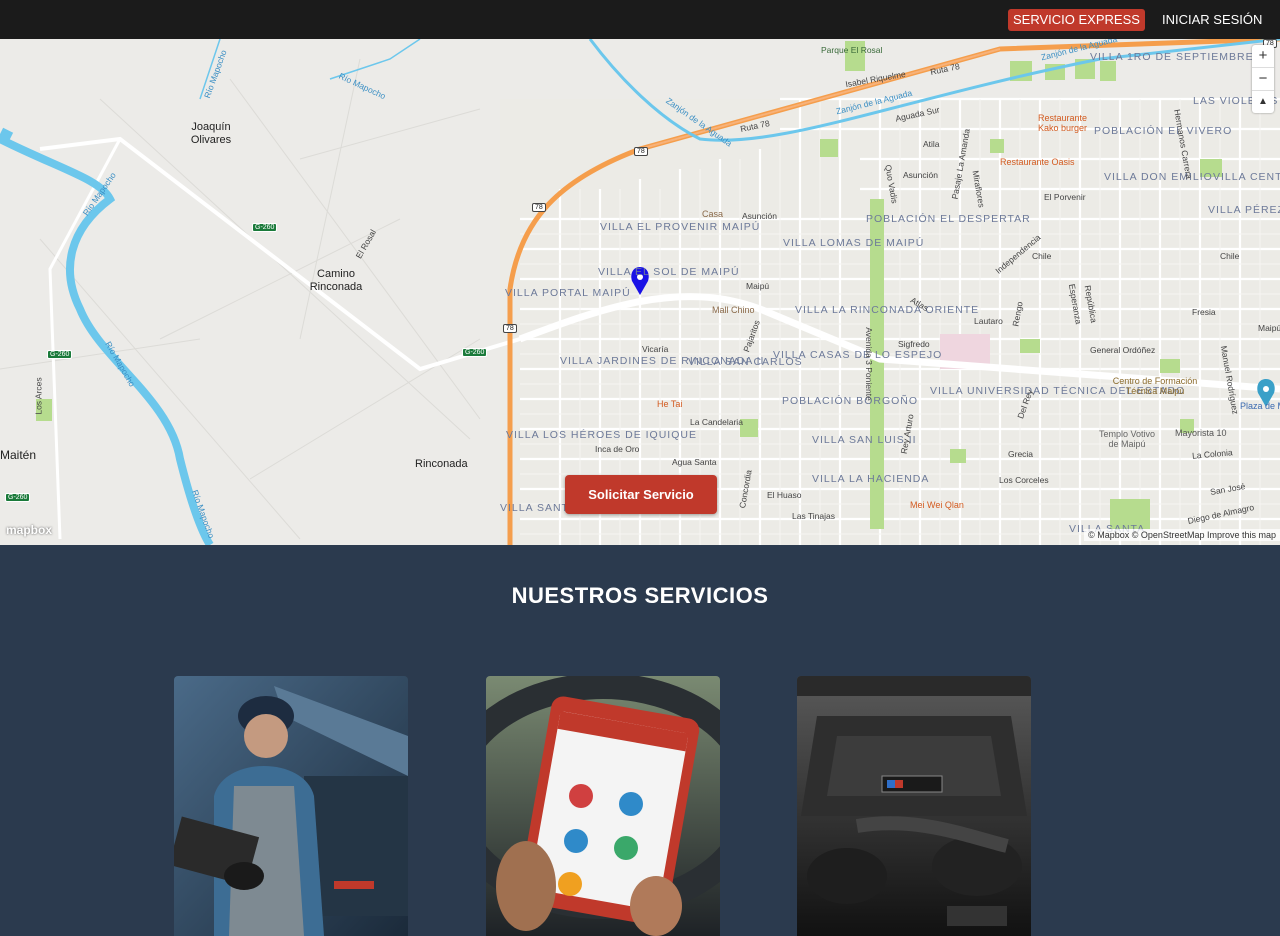 This screenshot has height=936, width=1280. What do you see at coordinates (937, 505) in the screenshot?
I see `map-poi-meiwei: Mei Wei Qlan` at bounding box center [937, 505].